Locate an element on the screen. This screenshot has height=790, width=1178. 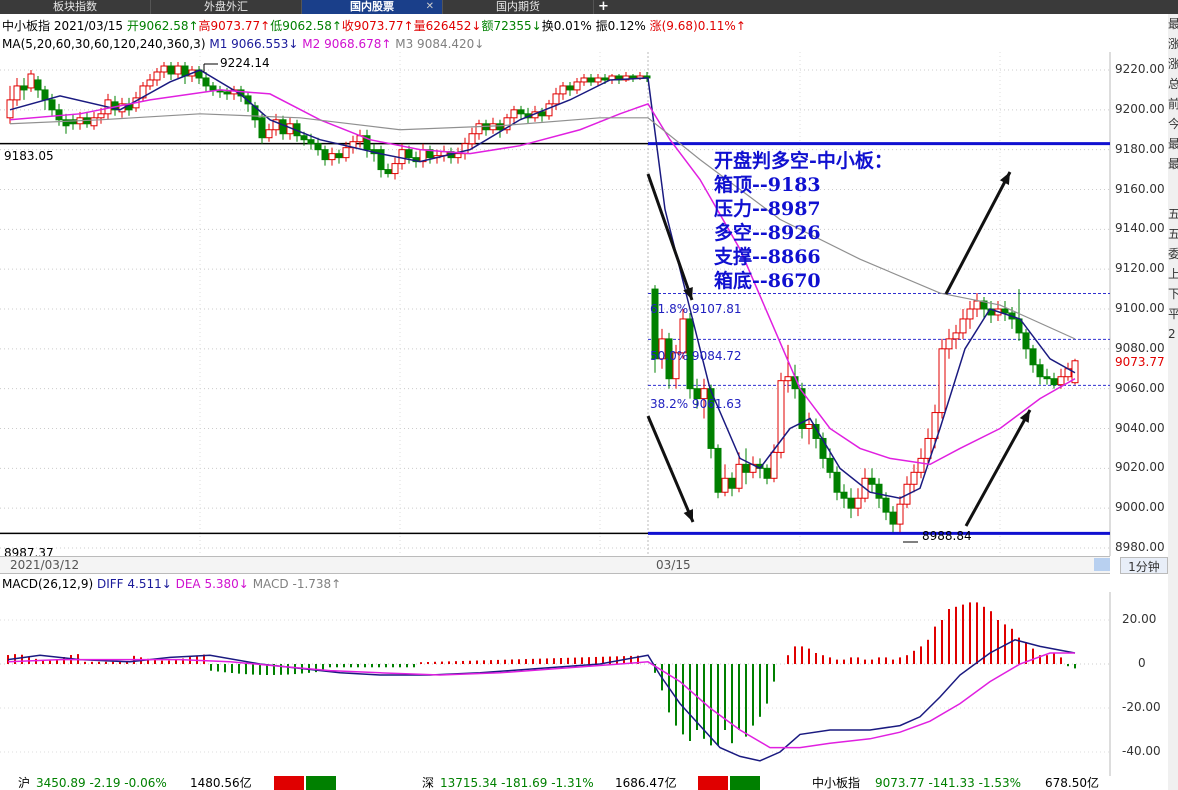
sh-up-bar is located at coordinates (289, 783).